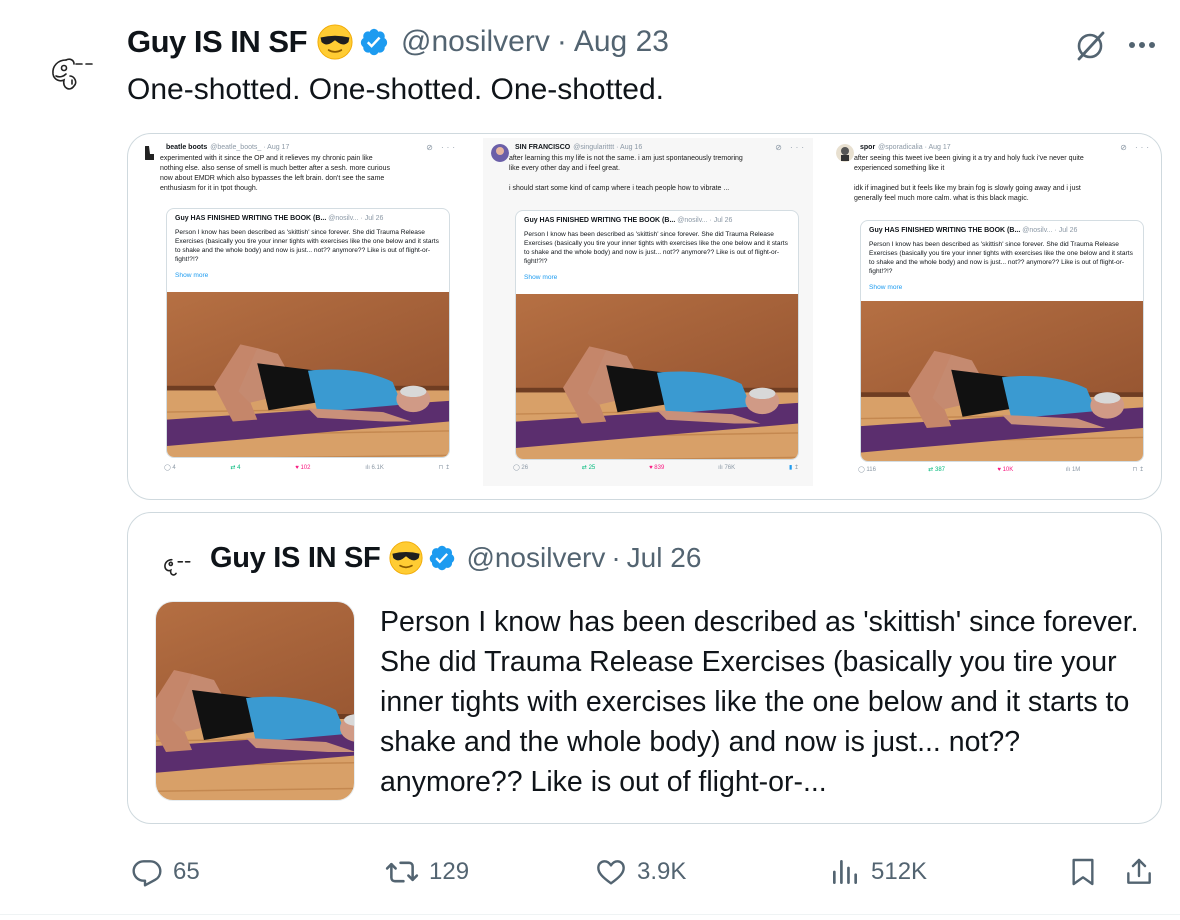  I want to click on mini-replies: ◯ 116, so click(867, 470).